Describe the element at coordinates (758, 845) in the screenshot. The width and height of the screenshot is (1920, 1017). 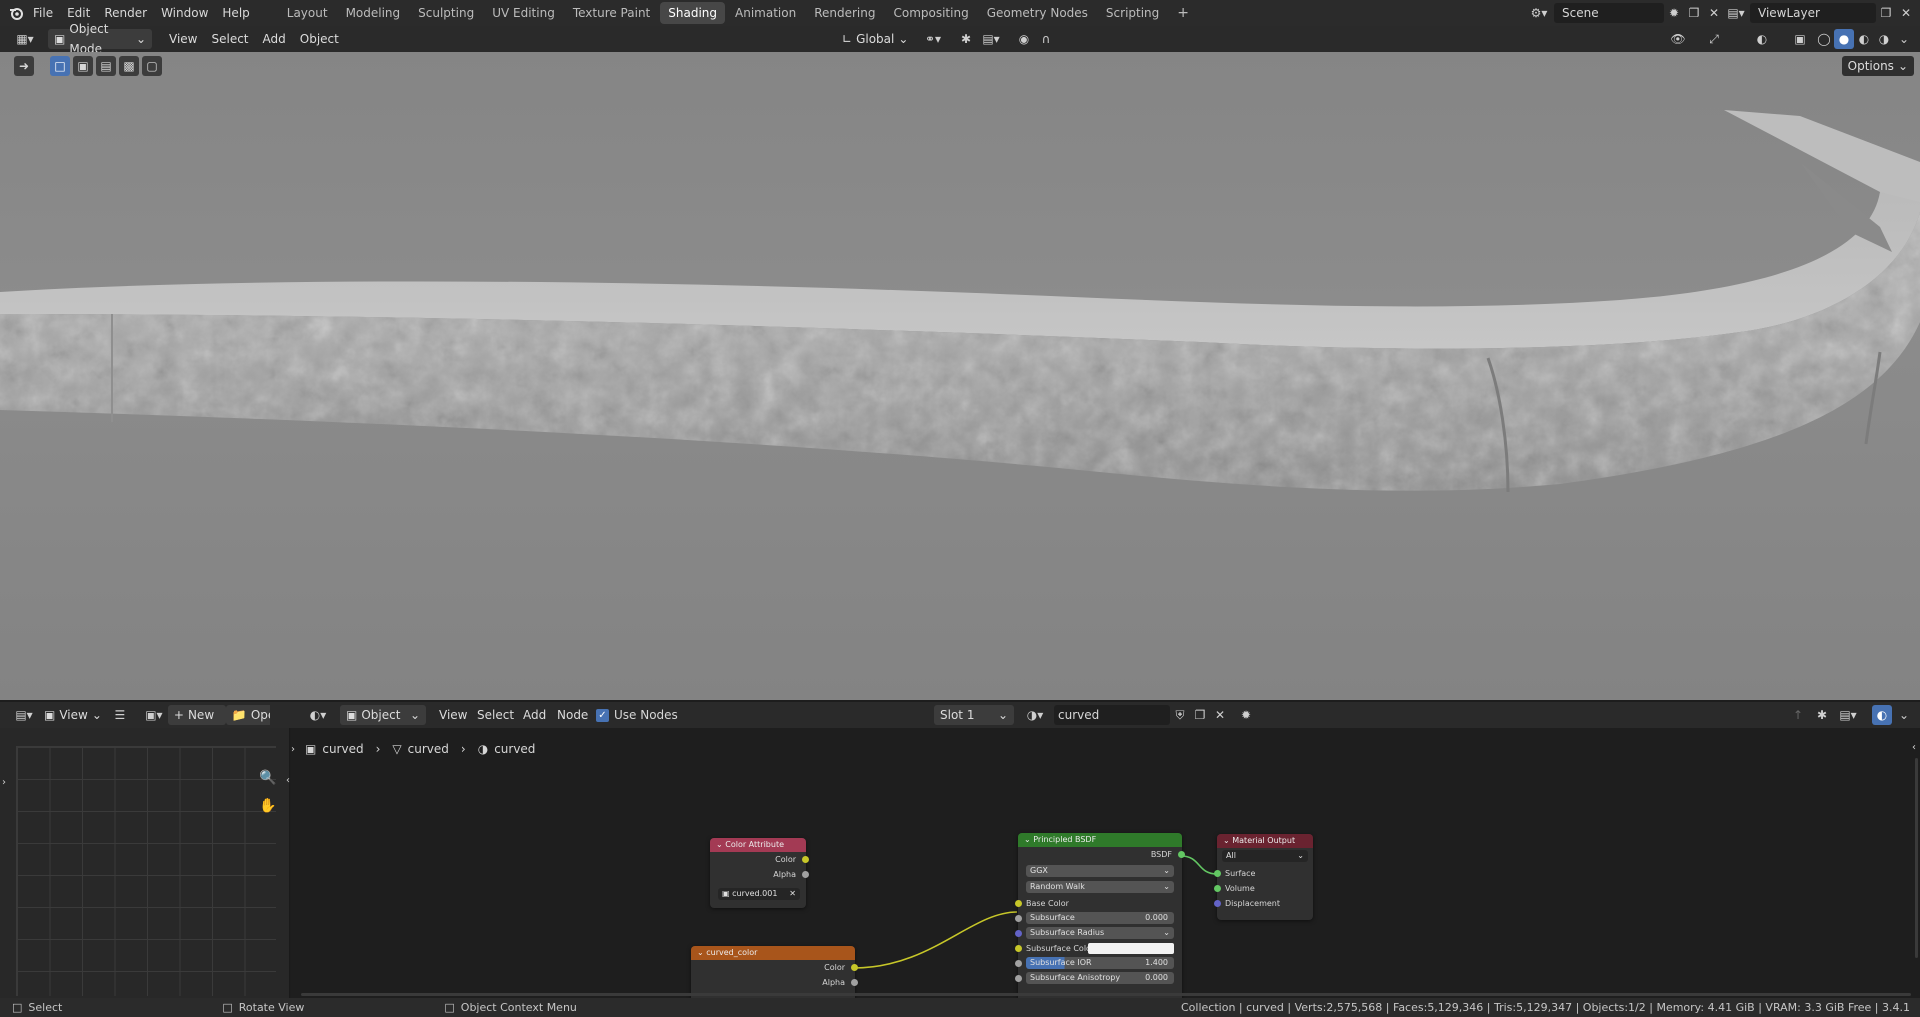
I see `node-header: ⌄ Color Attribute` at that location.